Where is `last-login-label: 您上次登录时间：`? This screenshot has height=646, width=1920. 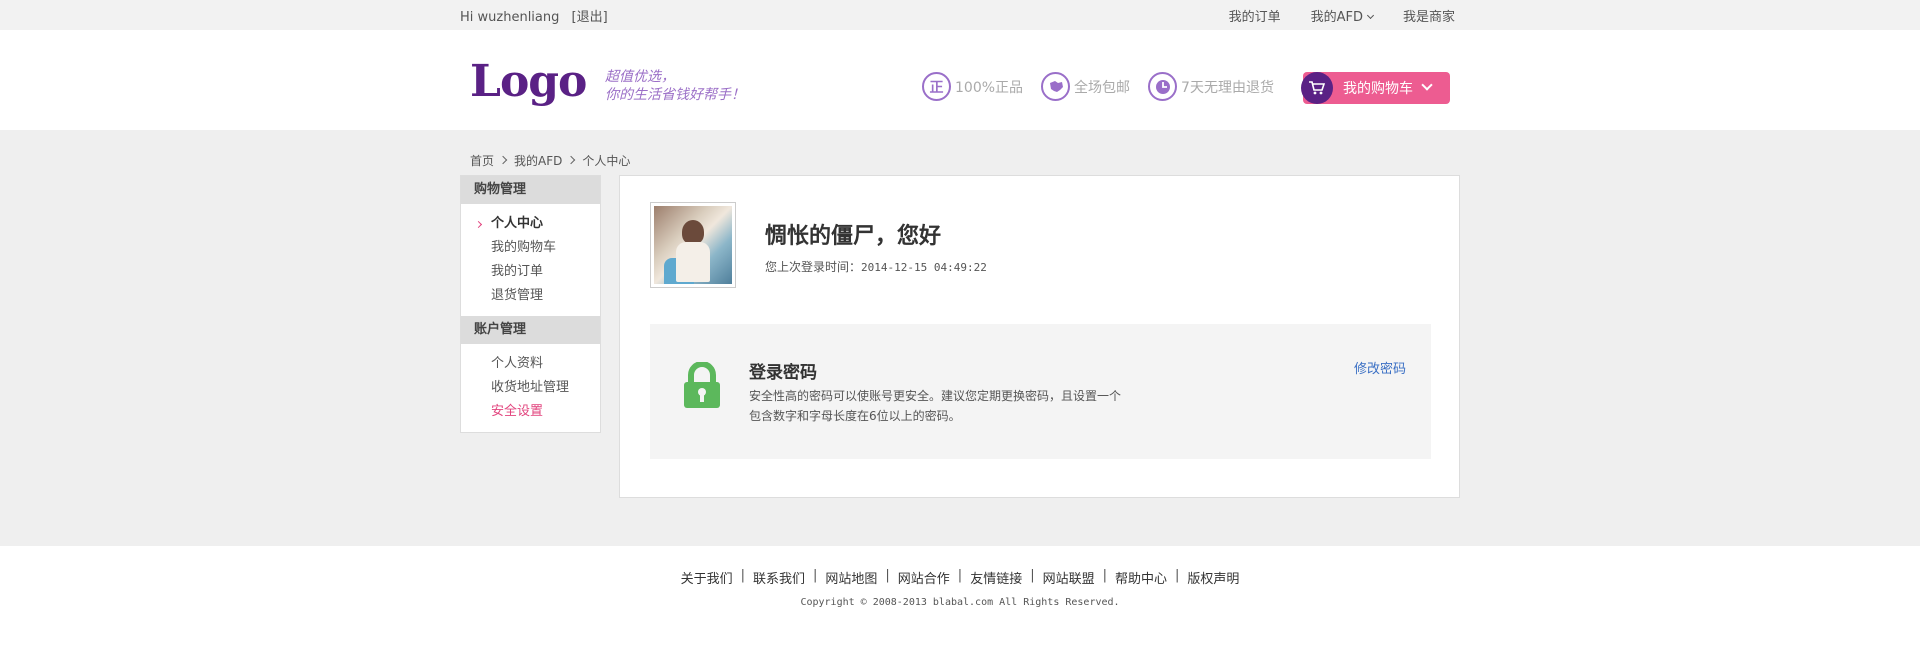
last-login-label: 您上次登录时间： is located at coordinates (813, 267).